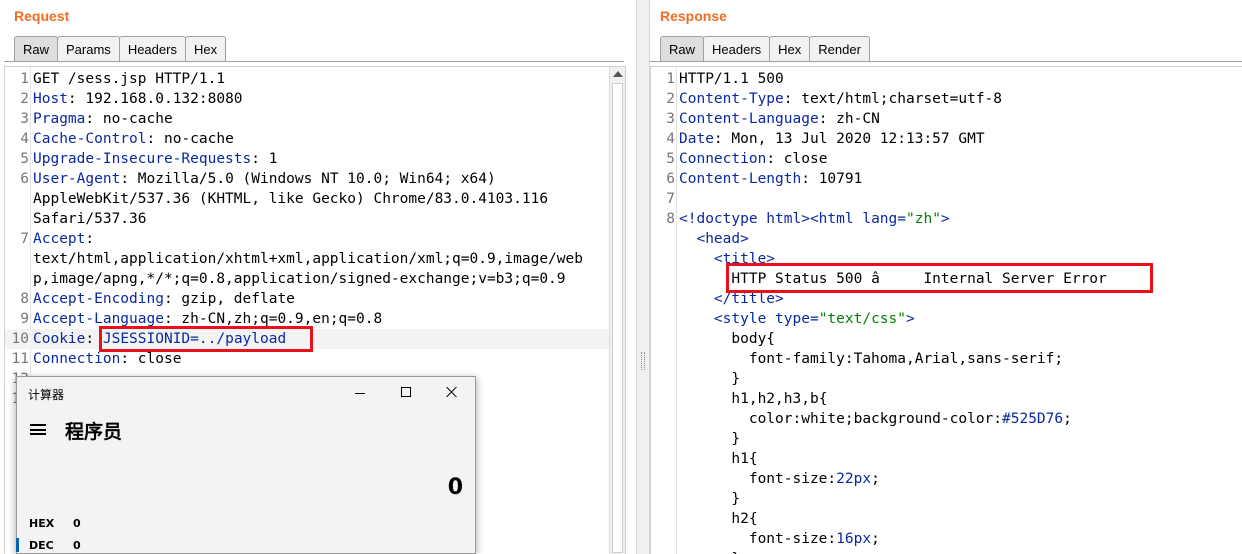 The height and width of the screenshot is (554, 1242). I want to click on html-tag-open: <html, so click(836, 219).